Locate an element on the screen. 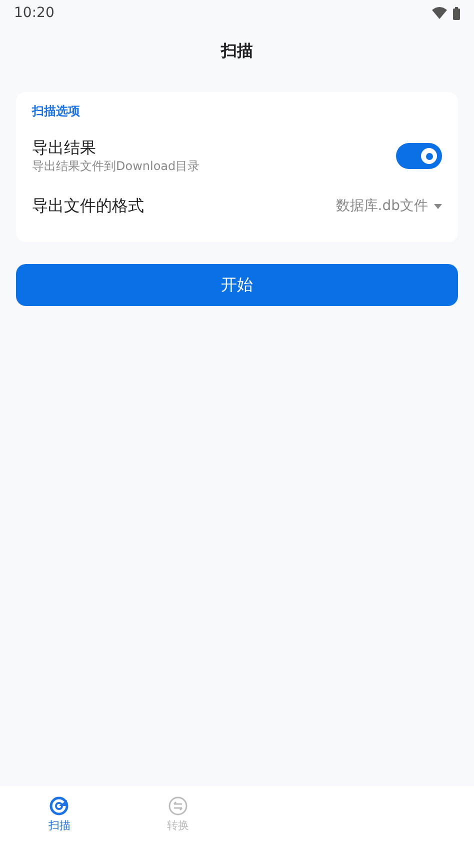  battery-icon is located at coordinates (456, 13).